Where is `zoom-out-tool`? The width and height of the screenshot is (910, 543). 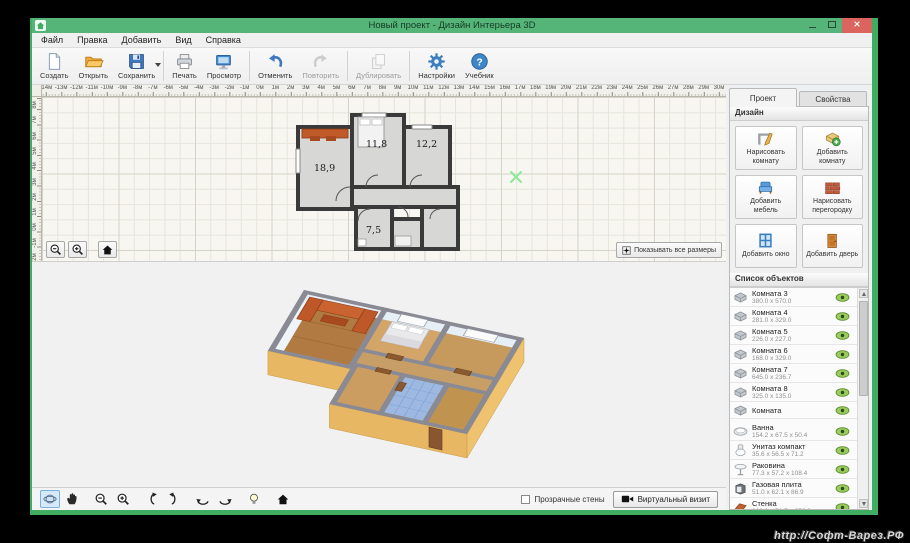
zoom-out-tool is located at coordinates (101, 499).